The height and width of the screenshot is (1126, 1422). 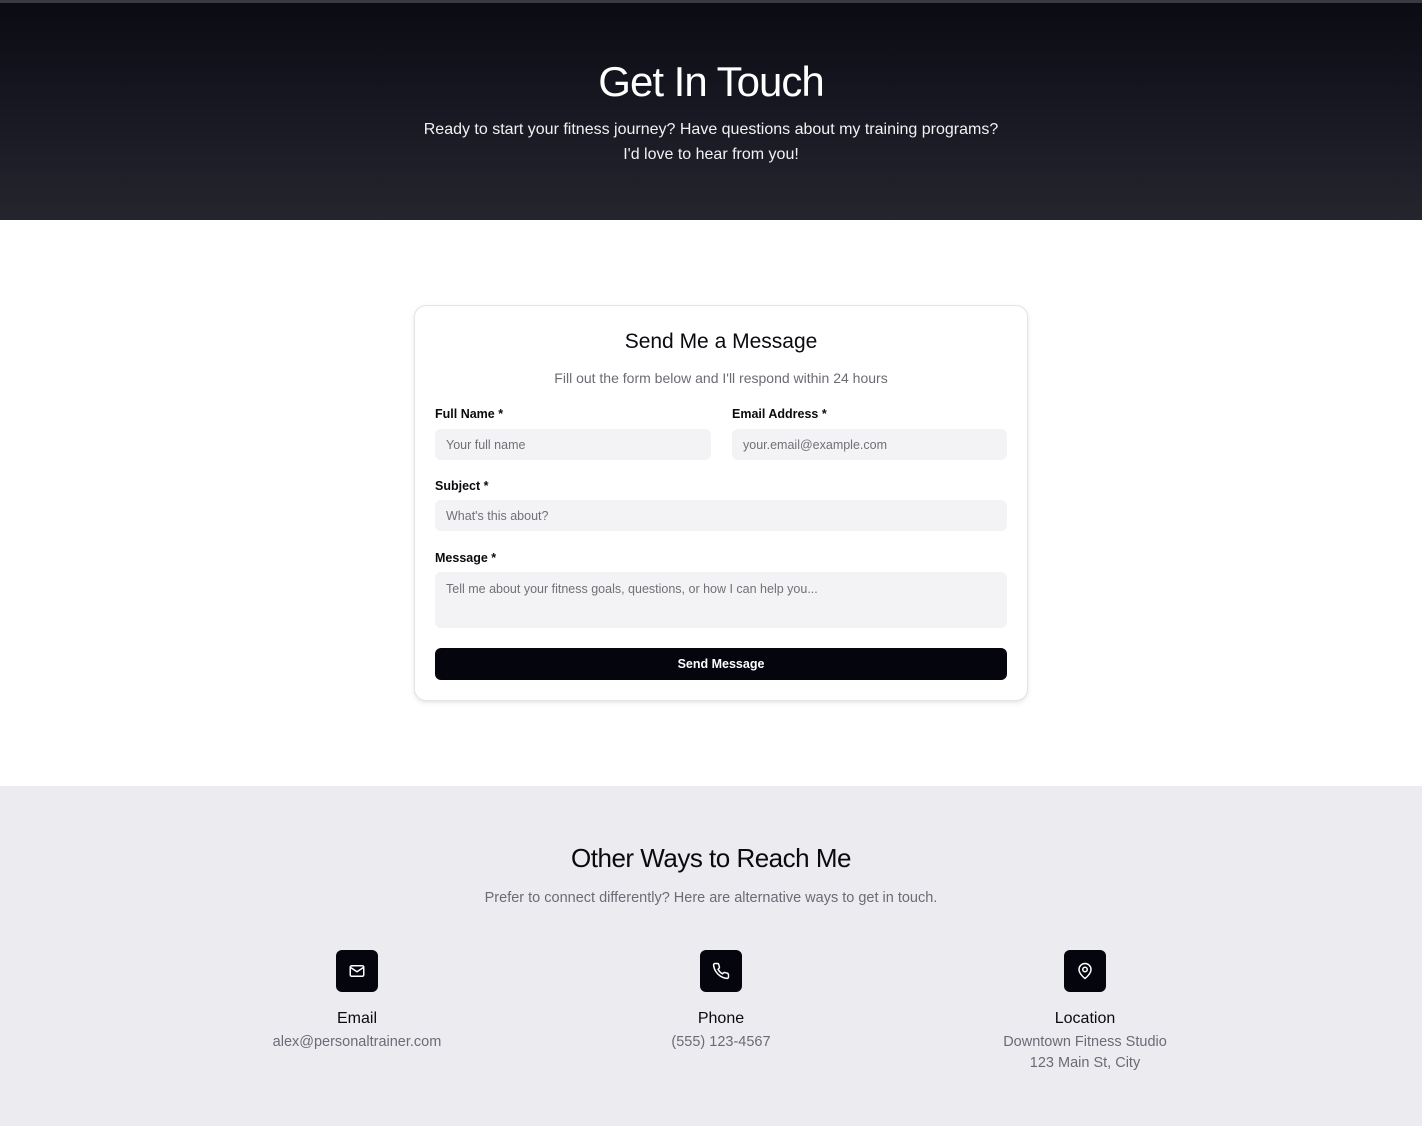 What do you see at coordinates (721, 664) in the screenshot?
I see `send-message-button: Send Message` at bounding box center [721, 664].